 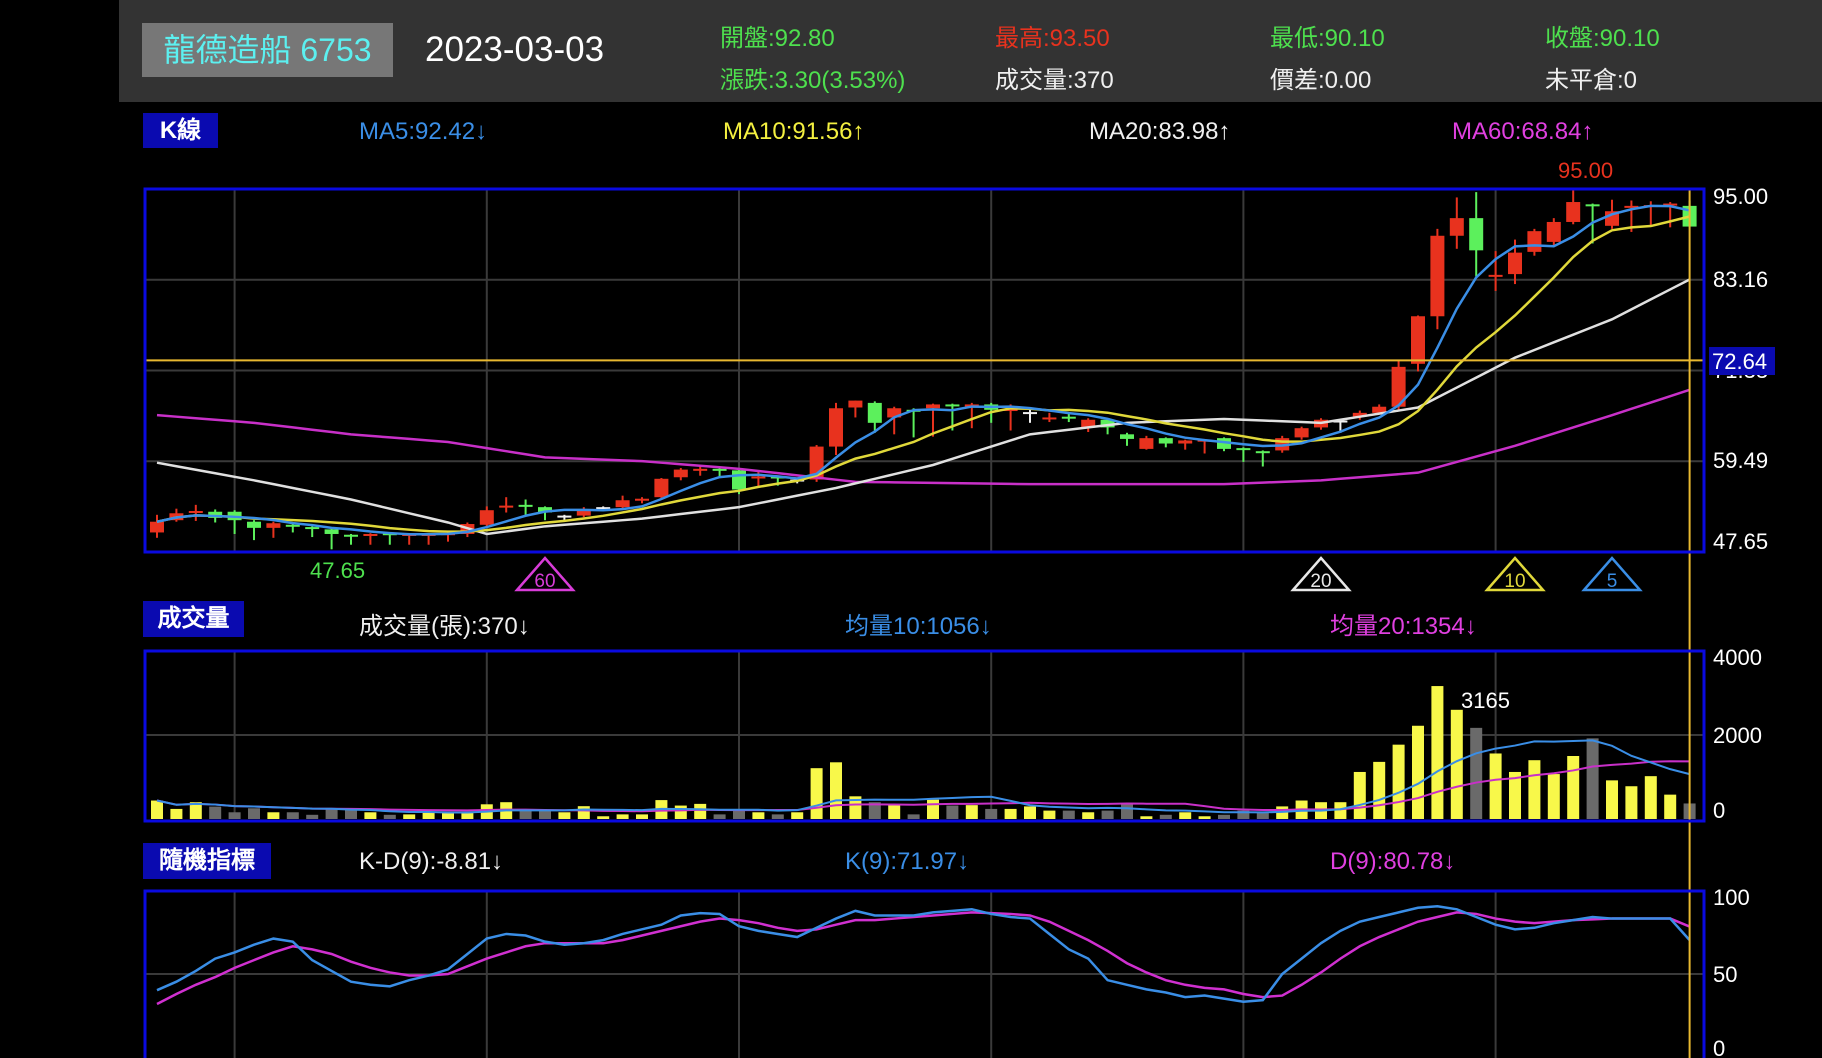 I want to click on kd-tick: 0, so click(x=1719, y=1047).